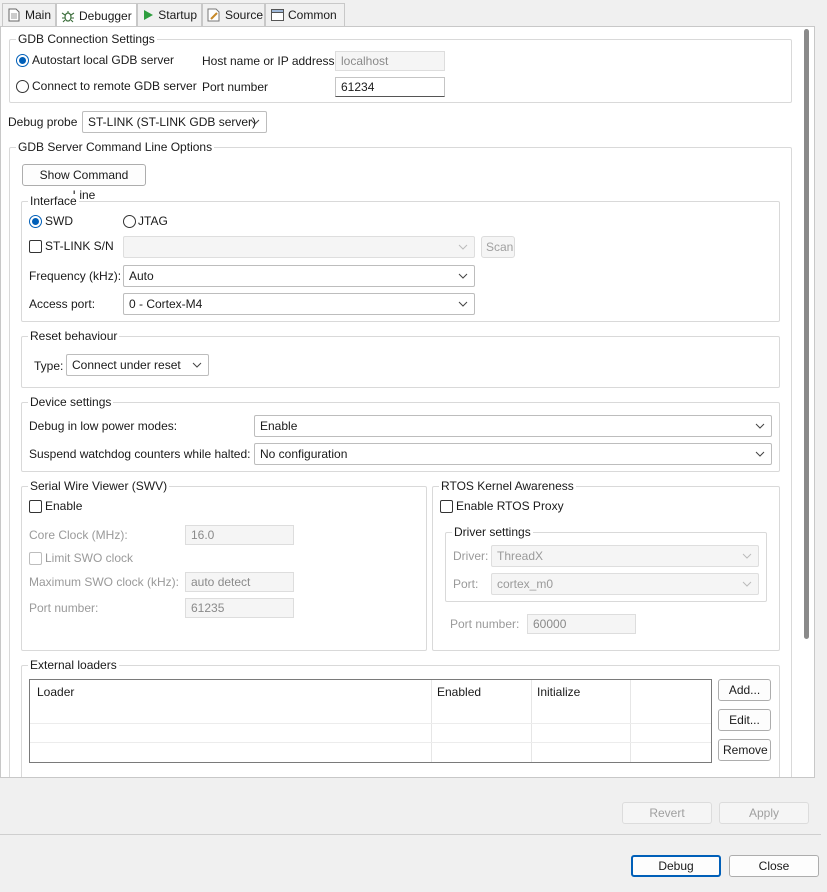  What do you see at coordinates (667, 813) in the screenshot?
I see `revert-button: Revert` at bounding box center [667, 813].